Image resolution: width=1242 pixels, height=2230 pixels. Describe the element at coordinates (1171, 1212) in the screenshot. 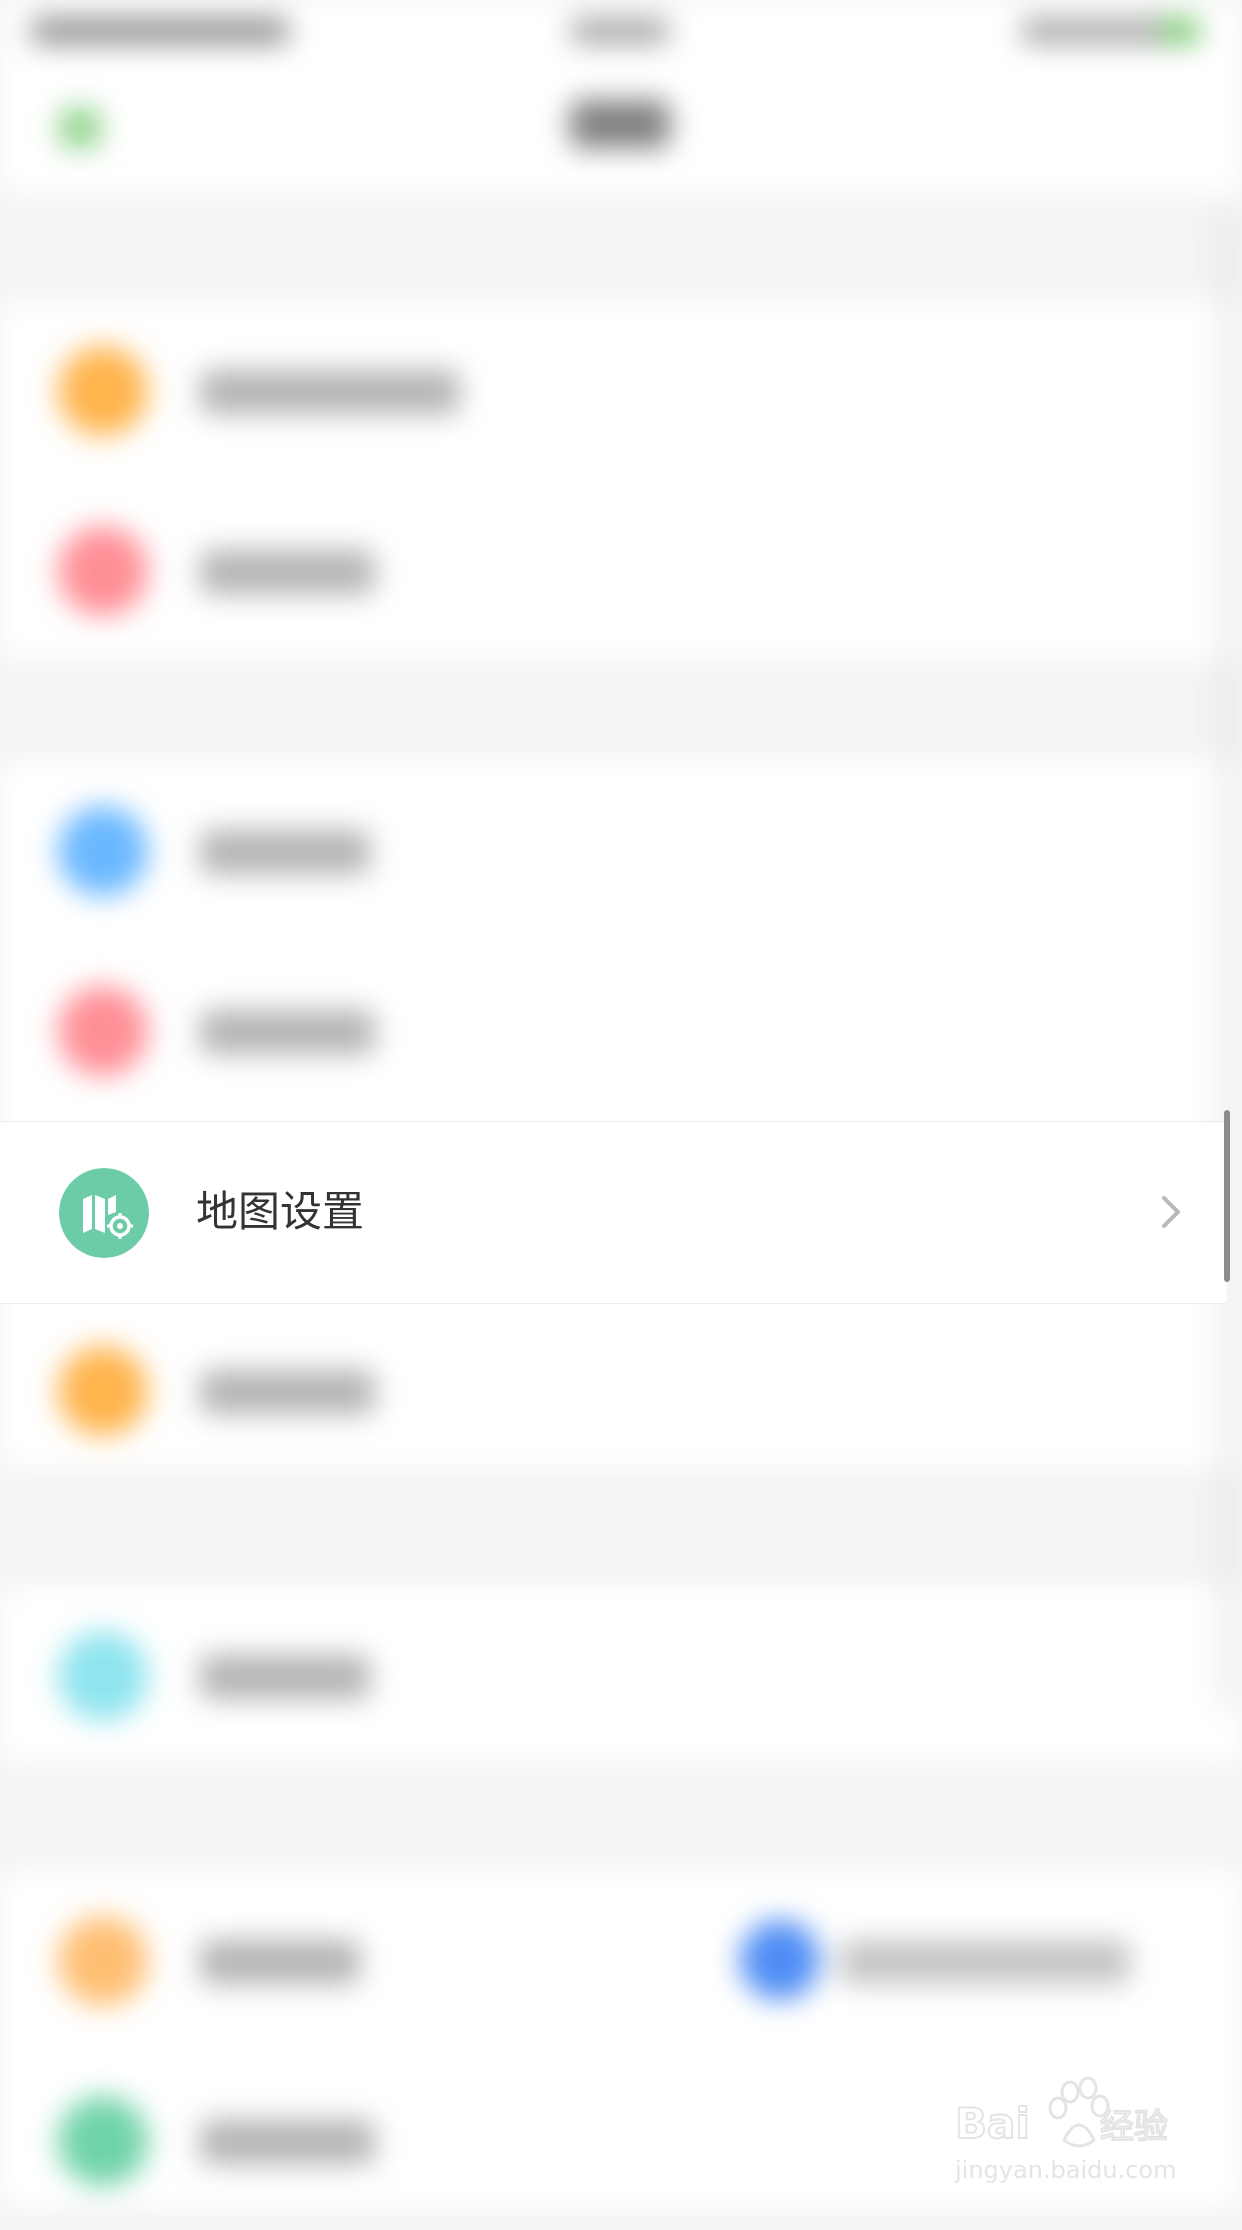

I see `chevron-right-icon` at that location.